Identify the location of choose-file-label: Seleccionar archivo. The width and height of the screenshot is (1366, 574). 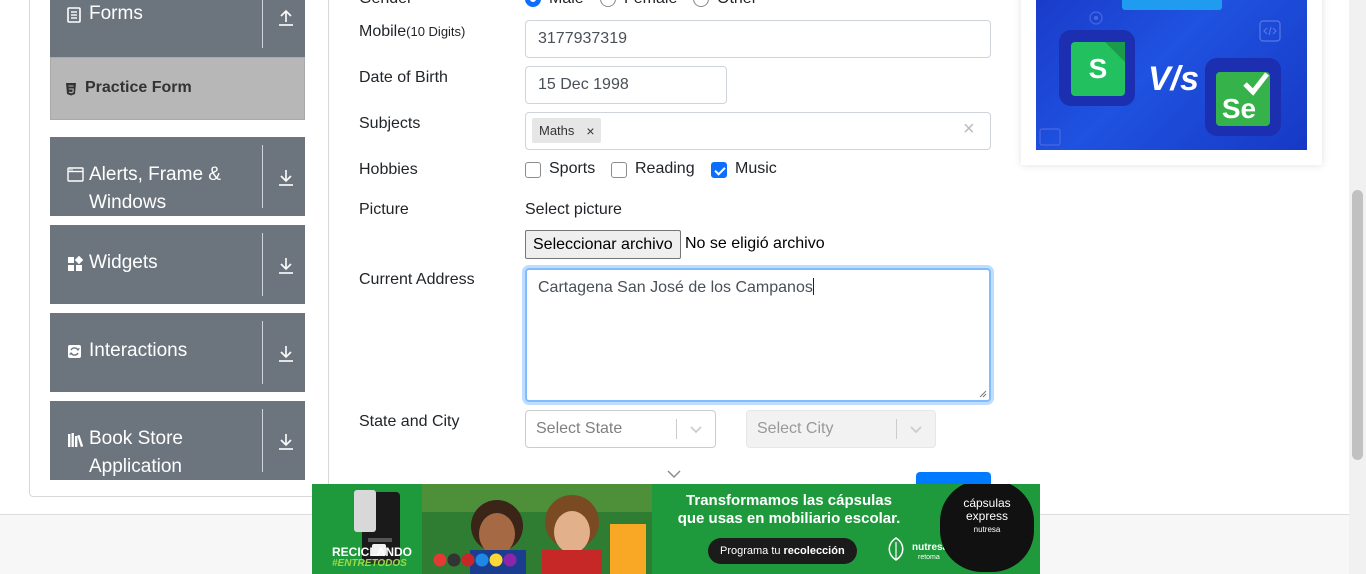
(603, 244).